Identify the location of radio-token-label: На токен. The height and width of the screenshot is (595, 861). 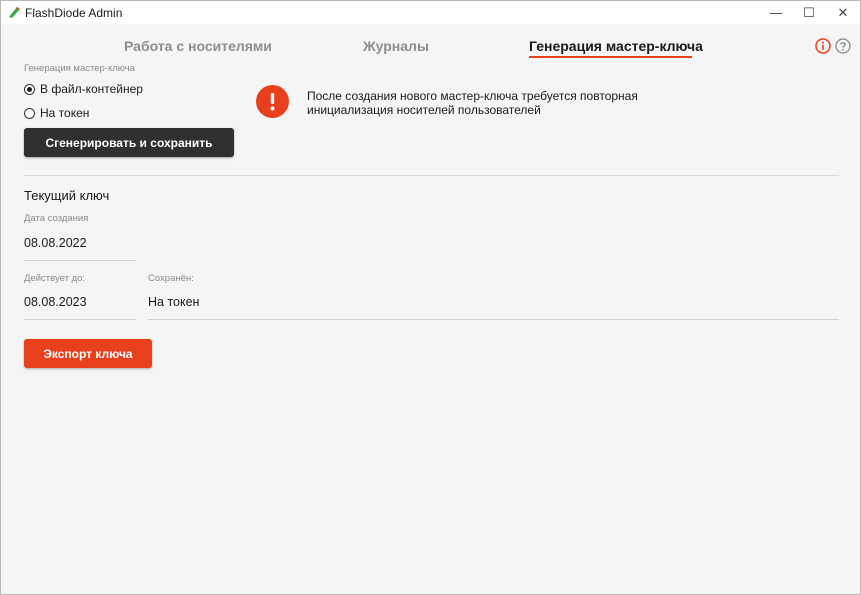
(65, 113).